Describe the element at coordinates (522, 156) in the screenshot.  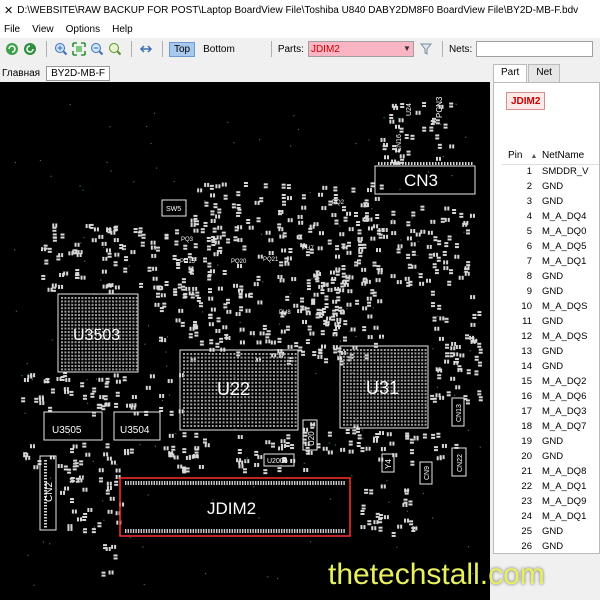
I see `pin-column-header: Pin ▲` at that location.